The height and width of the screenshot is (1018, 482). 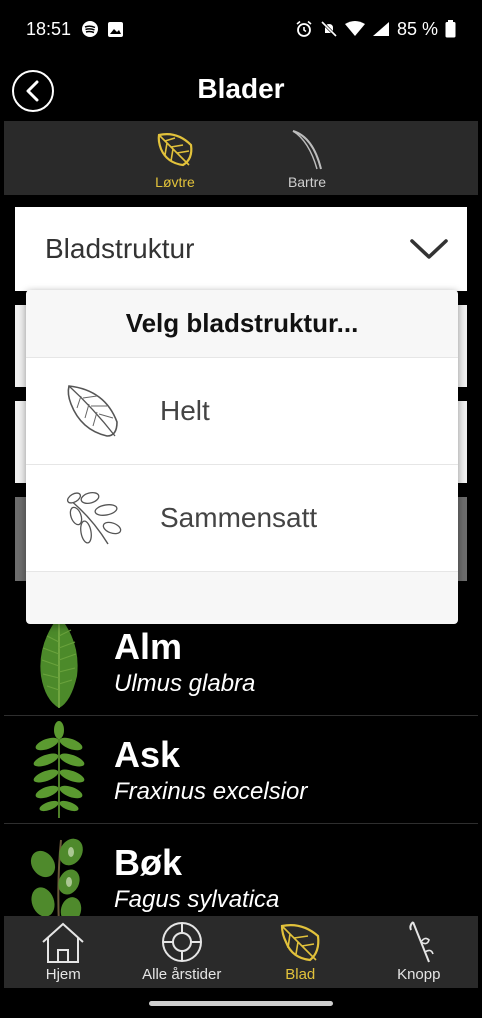 What do you see at coordinates (307, 150) in the screenshot?
I see `conifer-needle-icon` at bounding box center [307, 150].